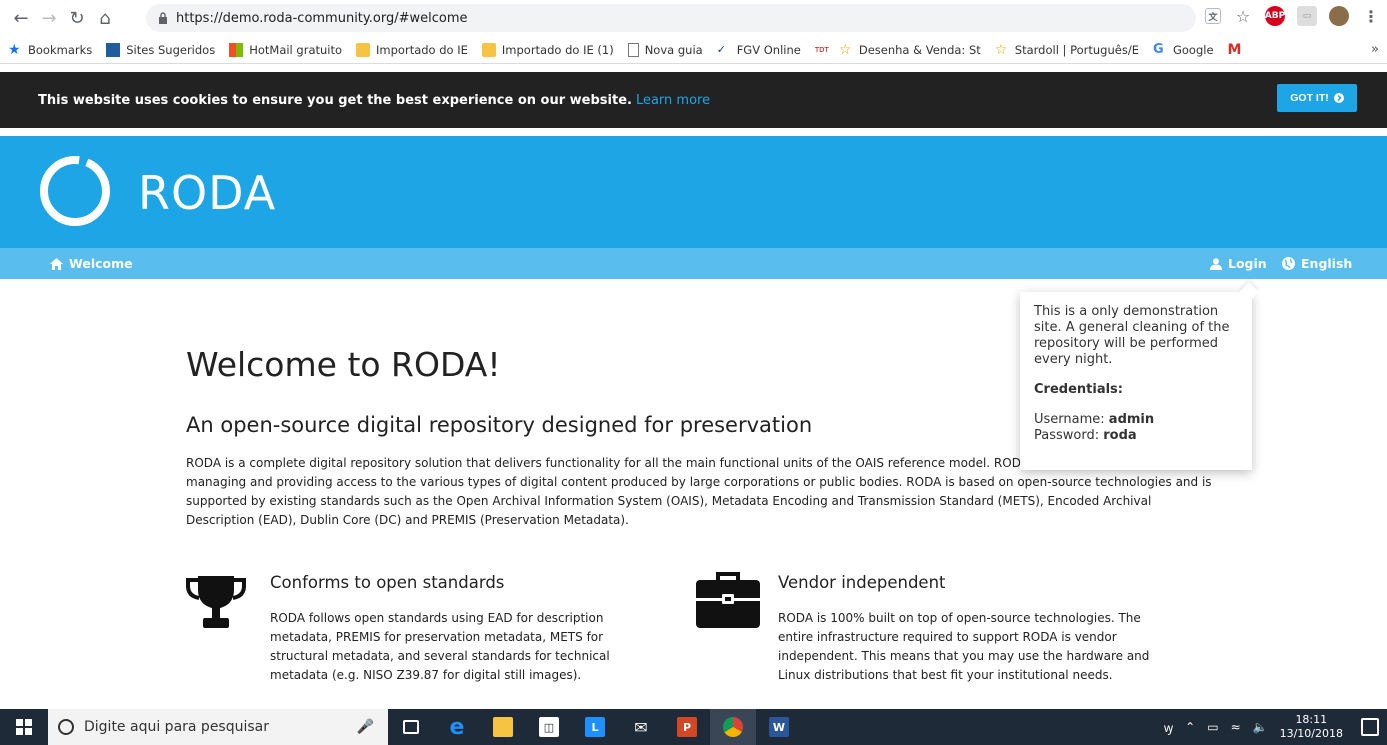  I want to click on bookmark-item: ✓ FGV Online, so click(759, 50).